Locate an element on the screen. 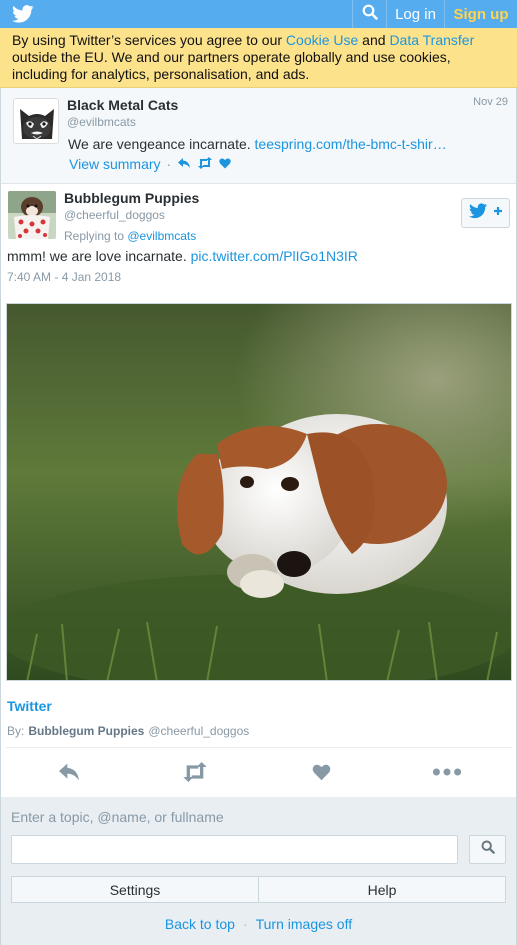 The height and width of the screenshot is (945, 517). search-button is located at coordinates (369, 14).